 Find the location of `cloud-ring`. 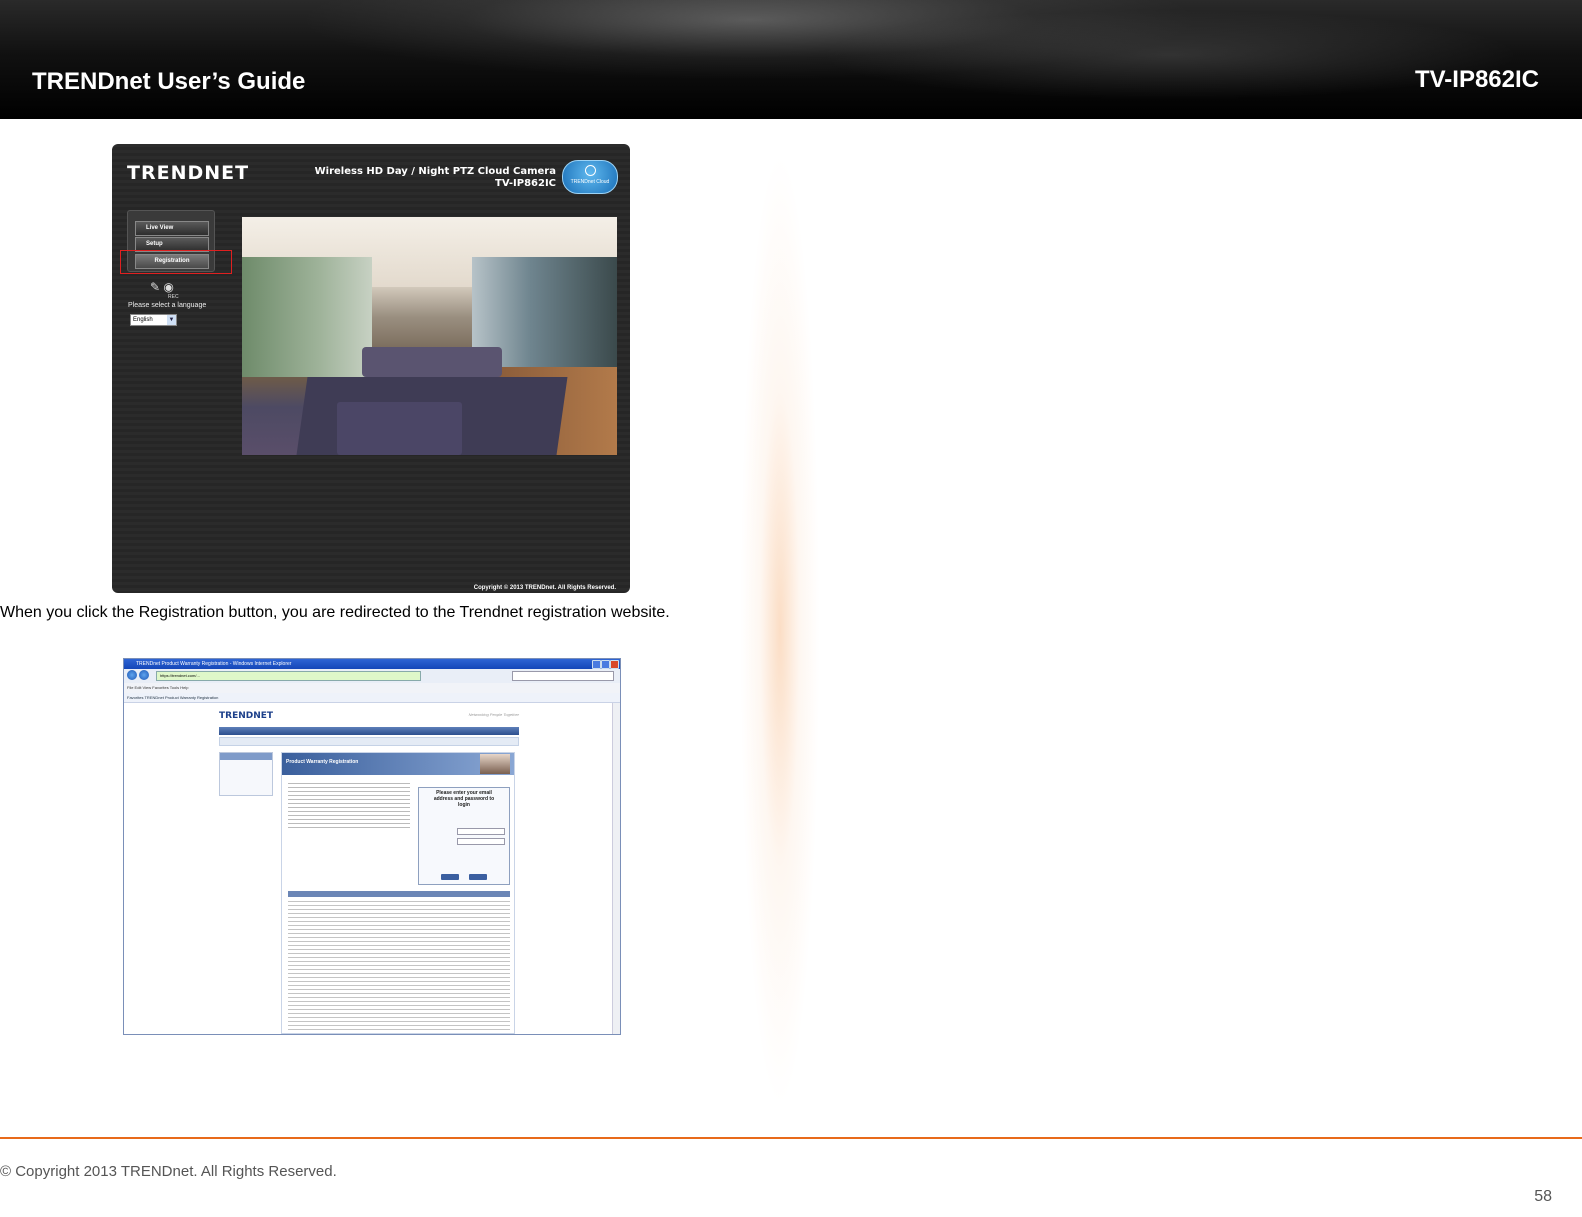

cloud-ring is located at coordinates (590, 170).